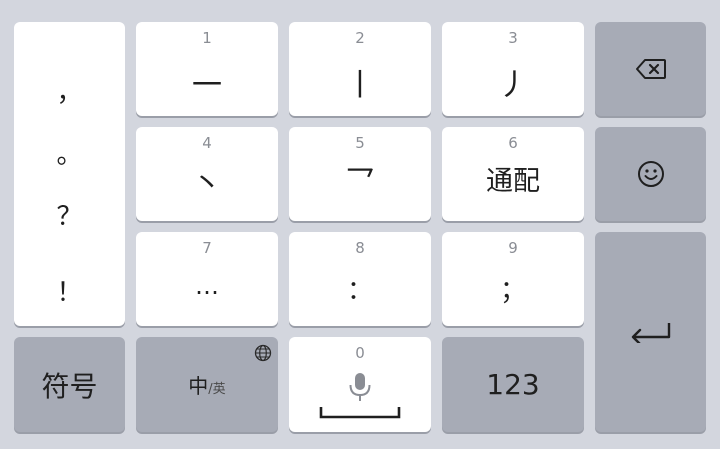 This screenshot has height=449, width=720. Describe the element at coordinates (513, 143) in the screenshot. I see `key-number: 6` at that location.